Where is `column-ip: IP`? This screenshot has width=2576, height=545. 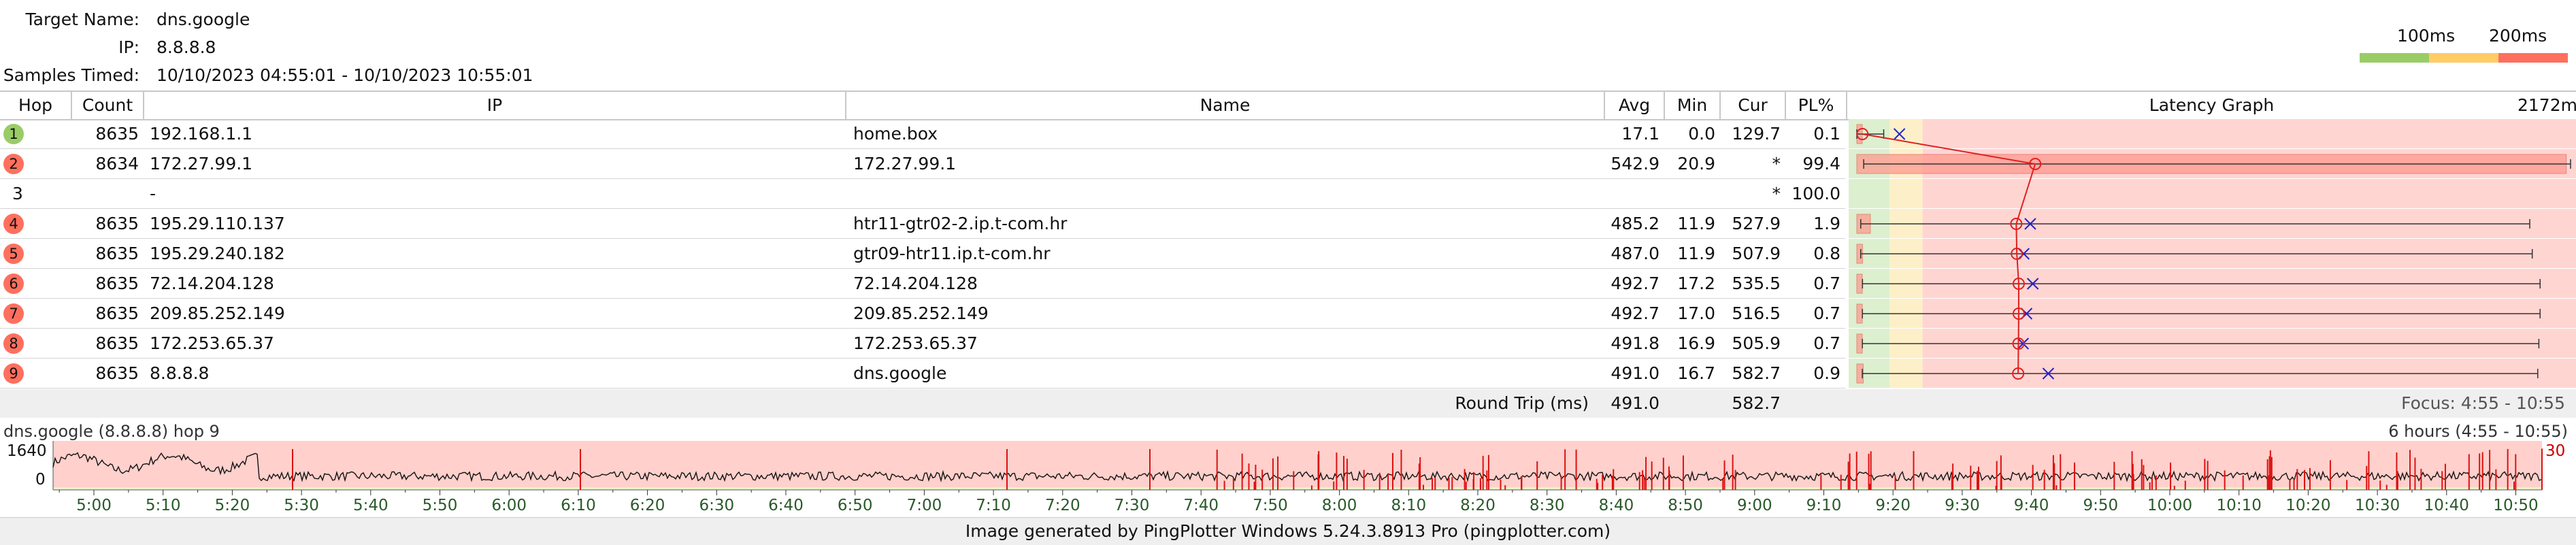
column-ip: IP is located at coordinates (495, 105).